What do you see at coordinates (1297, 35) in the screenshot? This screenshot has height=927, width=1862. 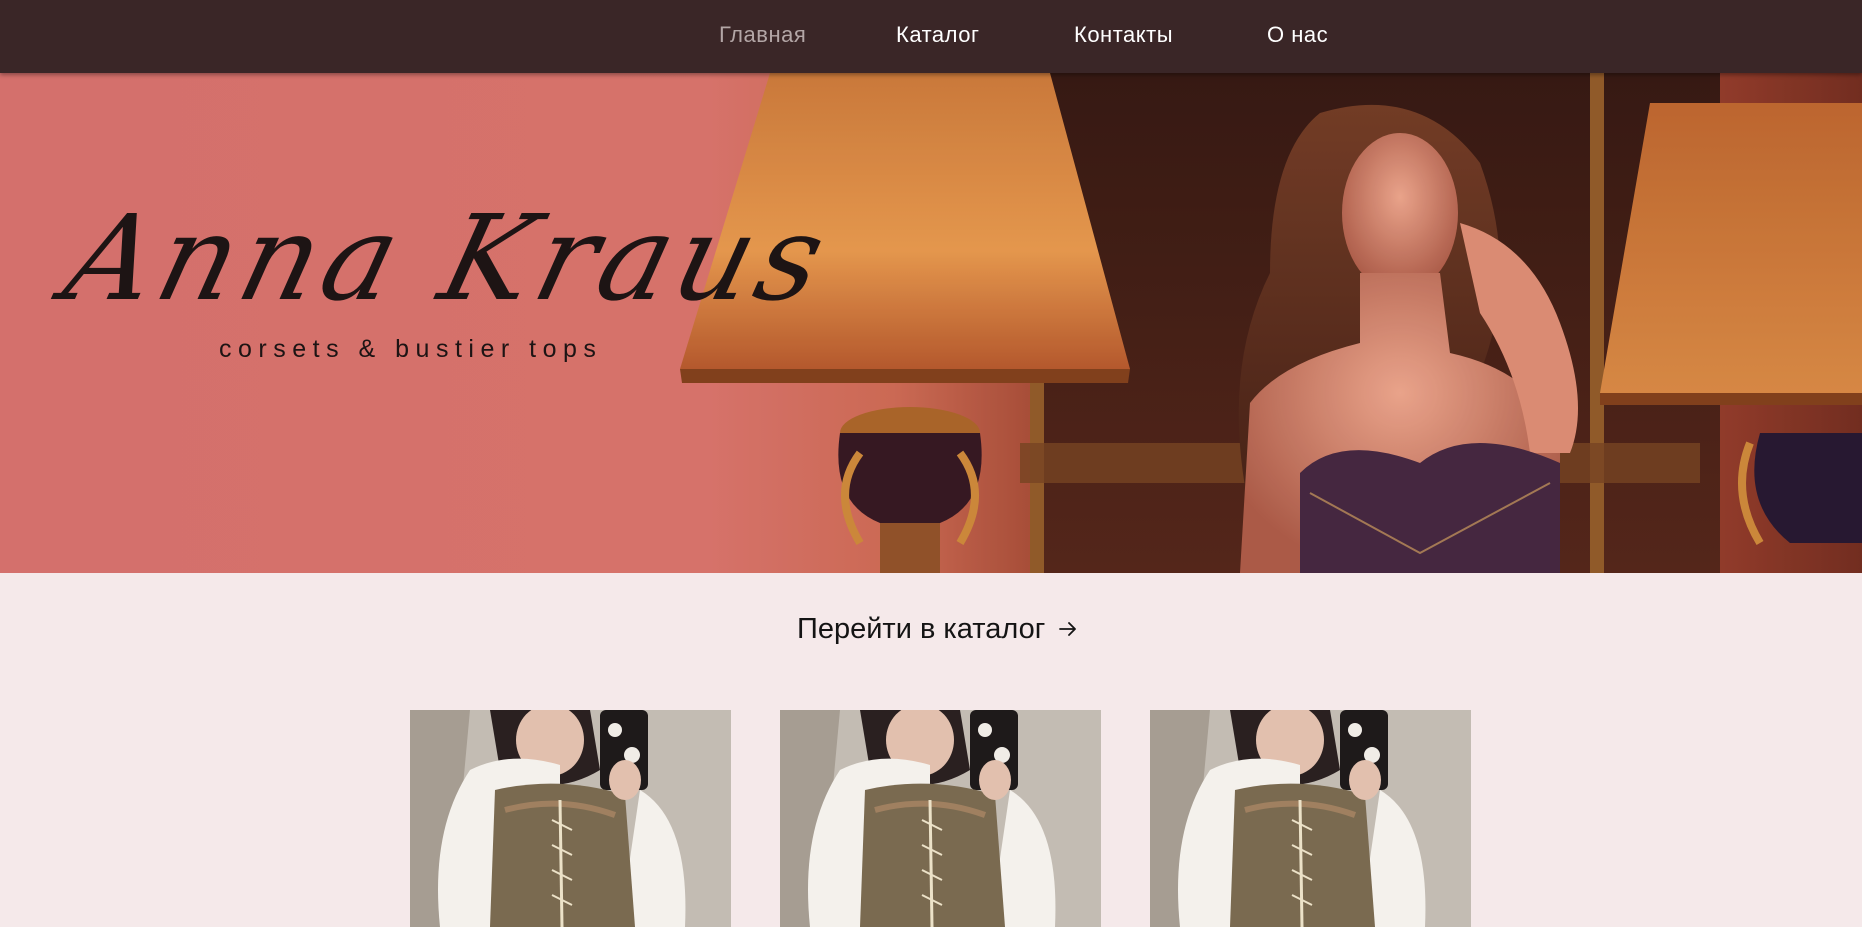 I see `nav-item-about: О нас` at bounding box center [1297, 35].